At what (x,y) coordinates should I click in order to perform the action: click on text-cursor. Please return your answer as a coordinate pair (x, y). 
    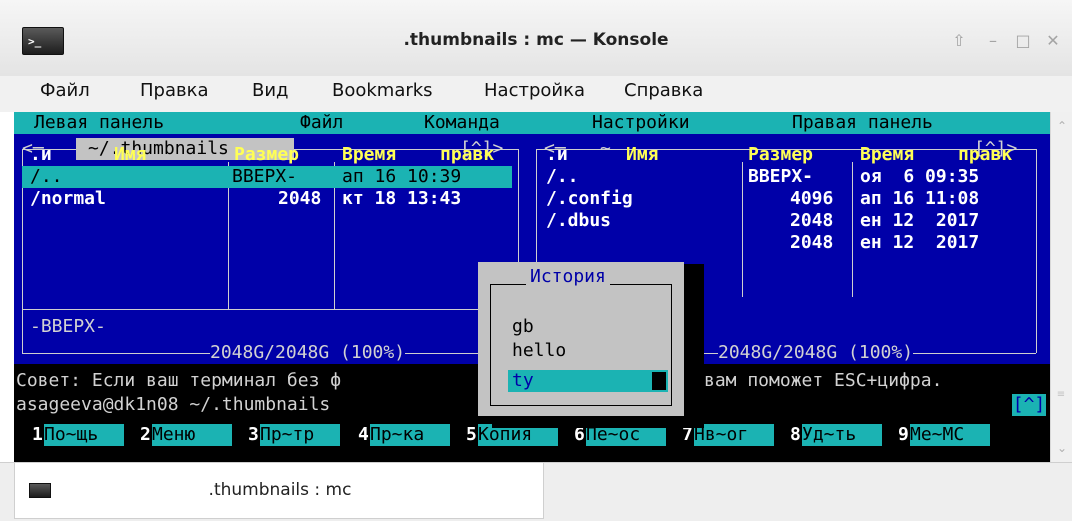
    Looking at the image, I should click on (659, 381).